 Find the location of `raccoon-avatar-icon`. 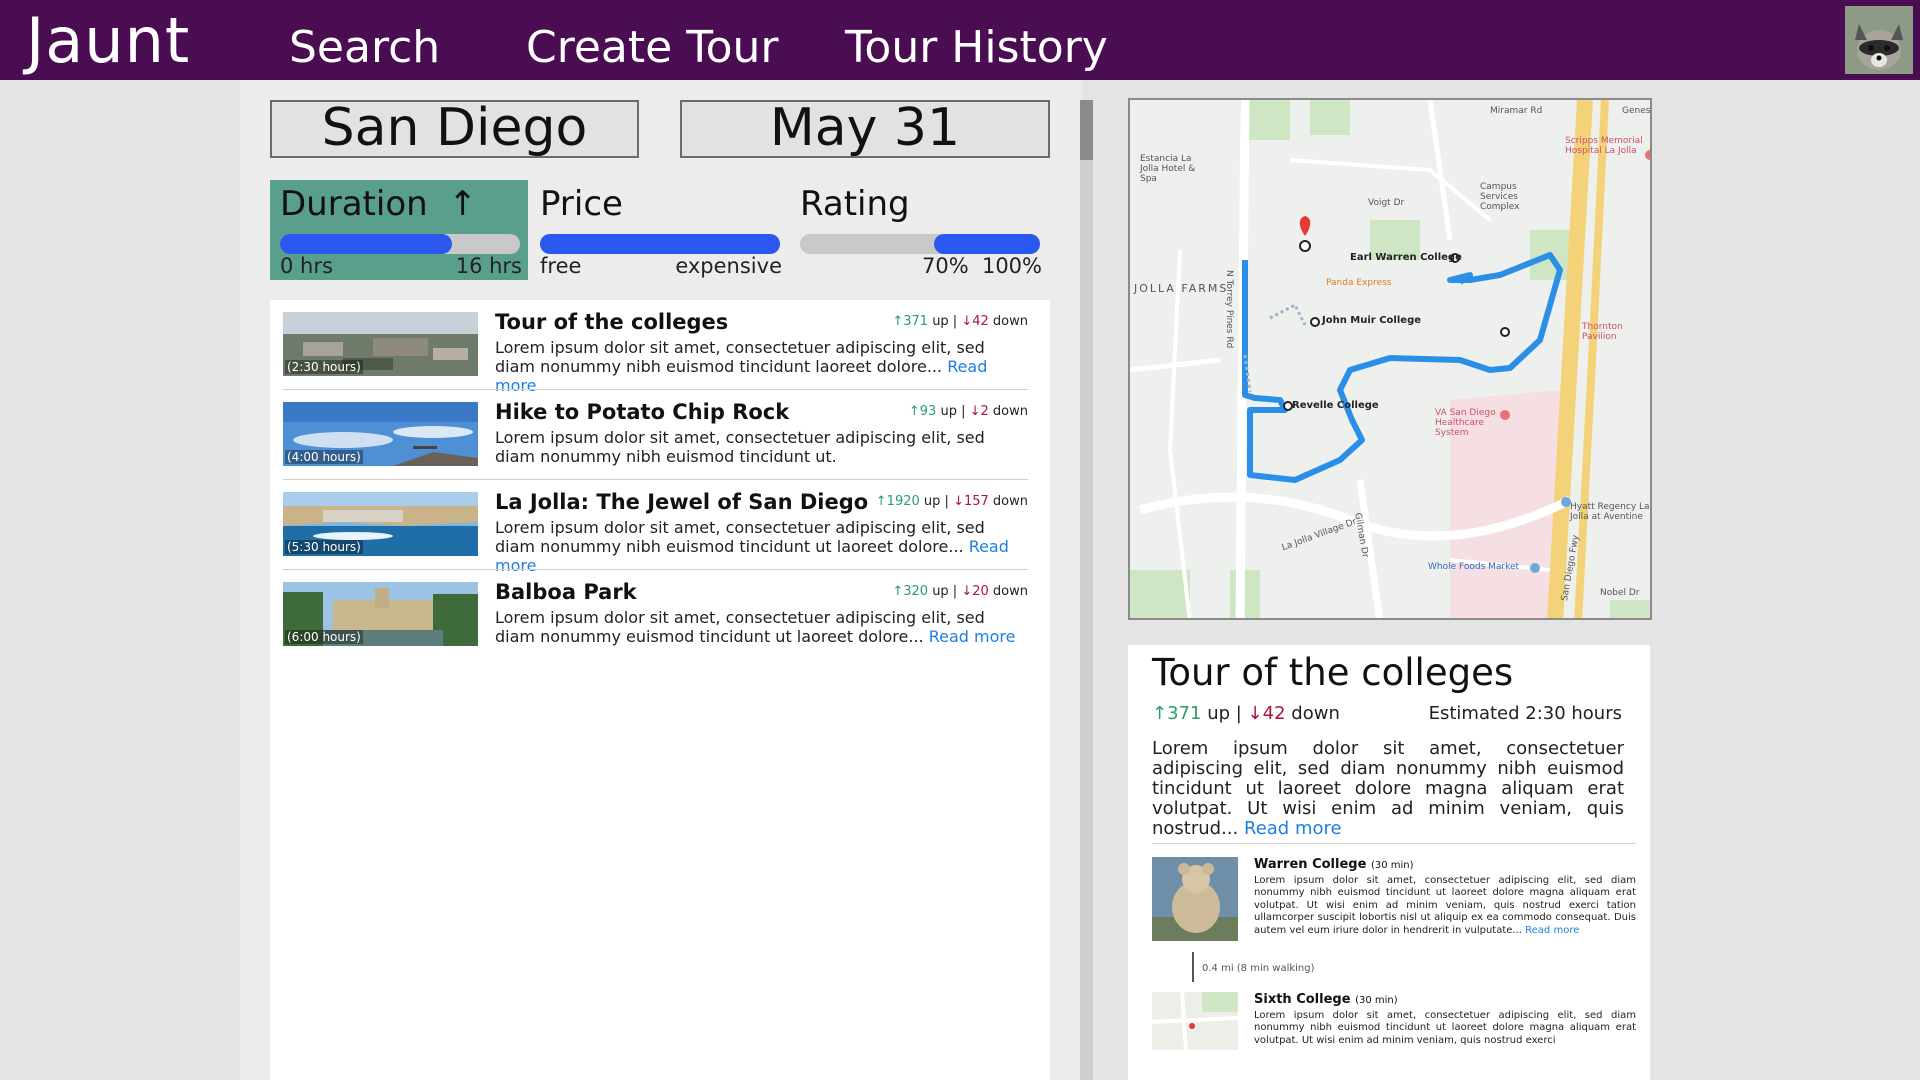

raccoon-avatar-icon is located at coordinates (1879, 40).